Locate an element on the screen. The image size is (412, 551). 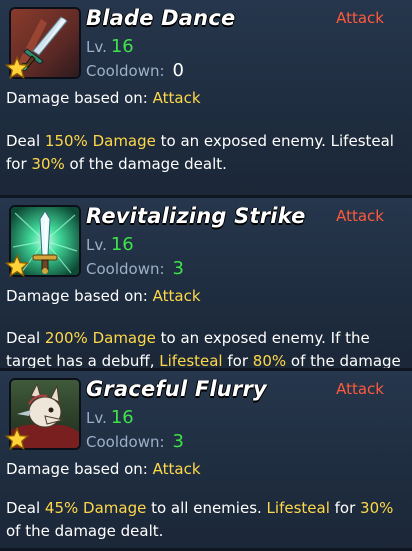
skill-name: Graceful Flurry is located at coordinates (176, 389).